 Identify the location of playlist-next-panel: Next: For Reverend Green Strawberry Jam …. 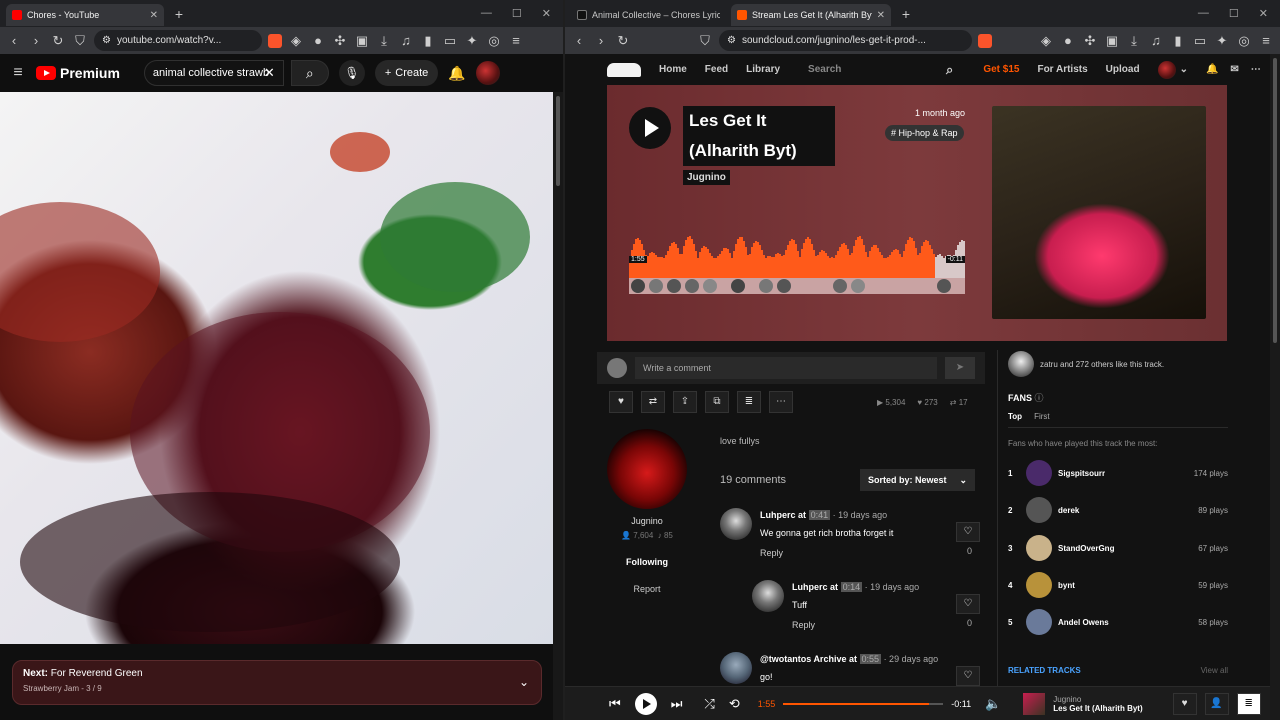
(277, 682).